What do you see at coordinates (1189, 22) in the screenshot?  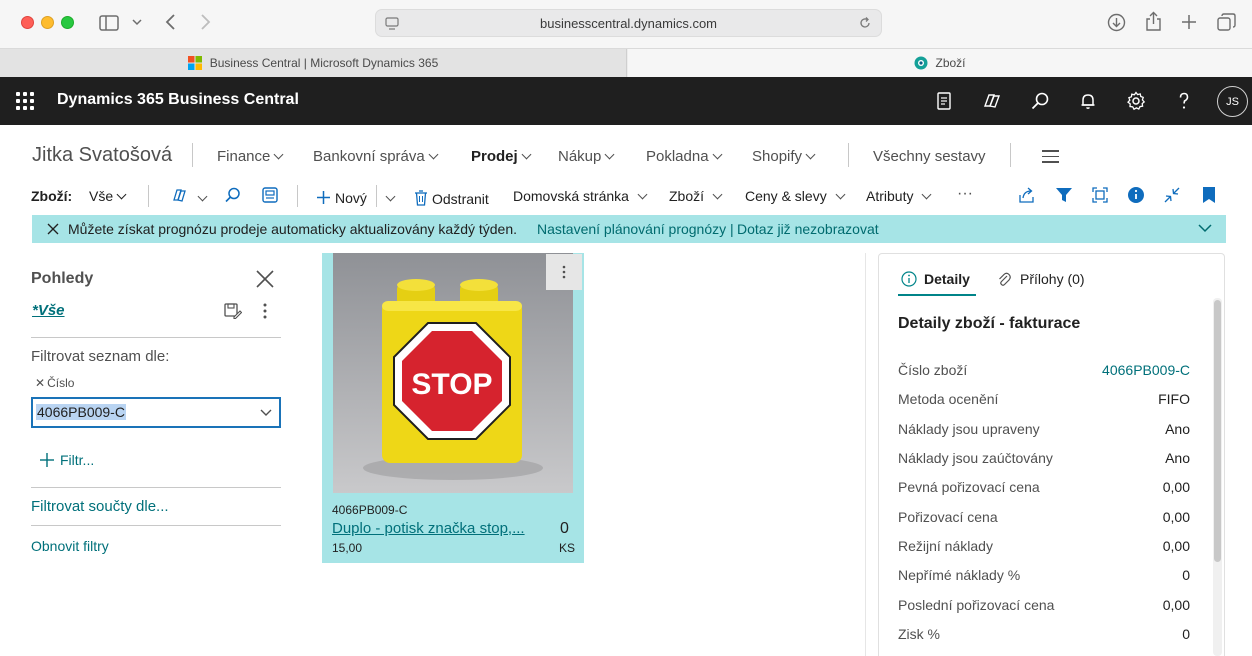 I see `new-tab-icon` at bounding box center [1189, 22].